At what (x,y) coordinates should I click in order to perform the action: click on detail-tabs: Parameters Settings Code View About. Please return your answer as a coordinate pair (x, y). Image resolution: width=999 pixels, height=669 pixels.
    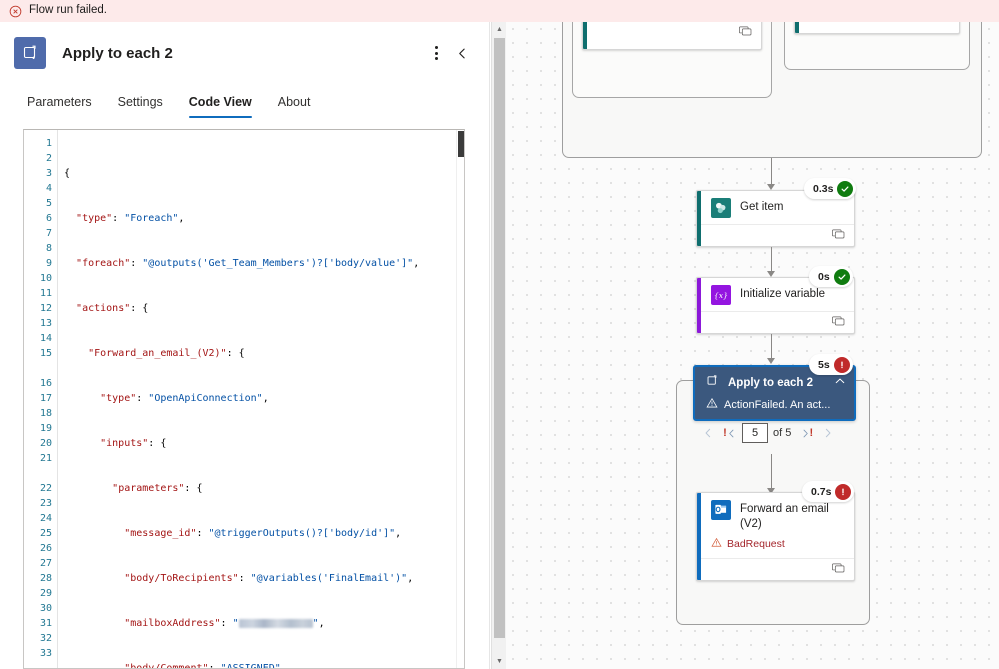
    Looking at the image, I should click on (244, 100).